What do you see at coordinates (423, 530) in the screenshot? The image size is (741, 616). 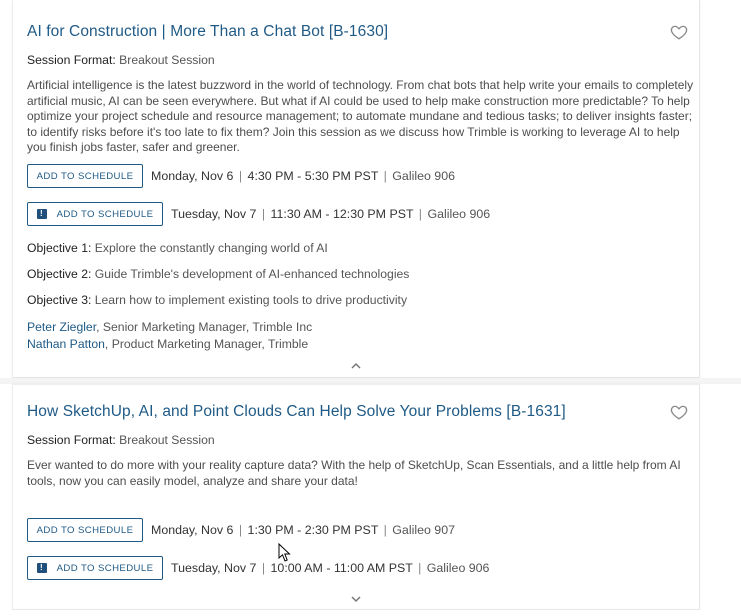 I see `slot-location: Galileo 907` at bounding box center [423, 530].